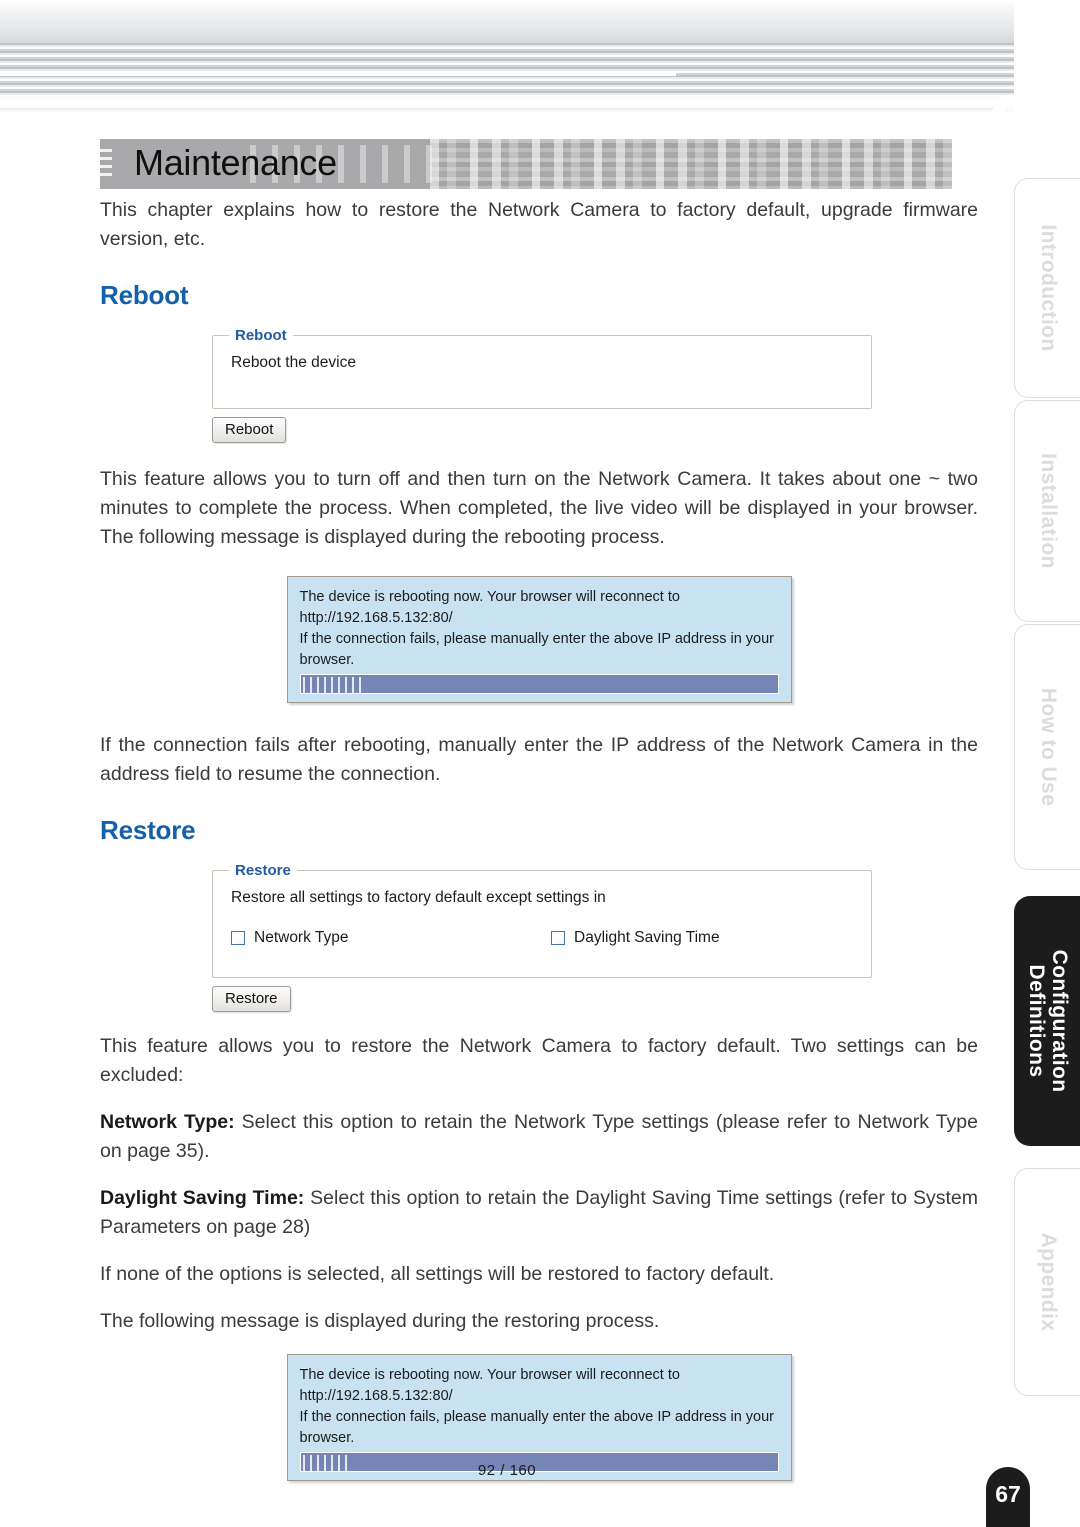  I want to click on restore-fieldset-legend: Restore, so click(263, 870).